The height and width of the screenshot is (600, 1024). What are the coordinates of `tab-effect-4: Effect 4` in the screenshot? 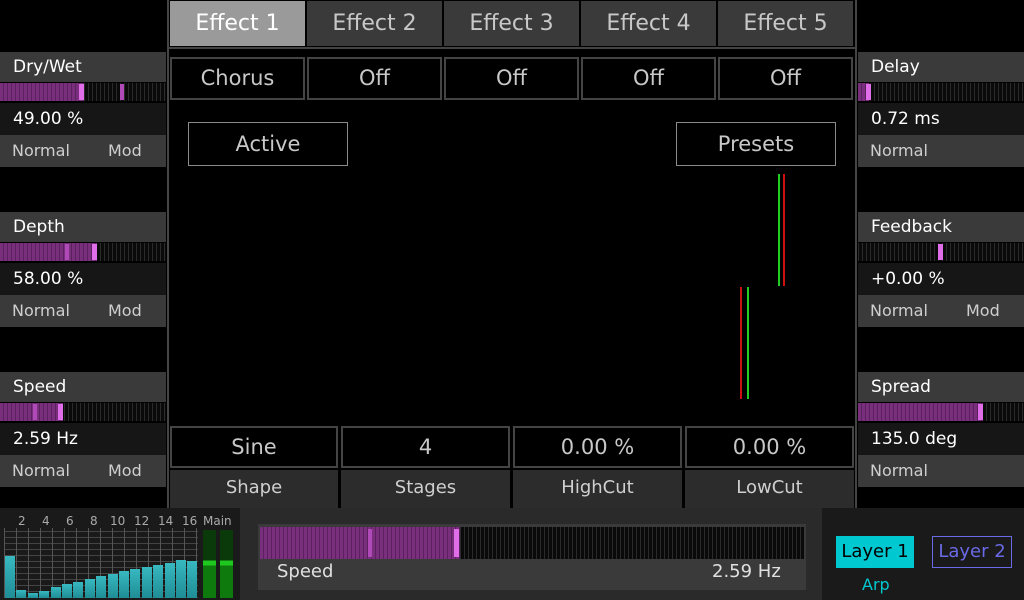 It's located at (648, 23).